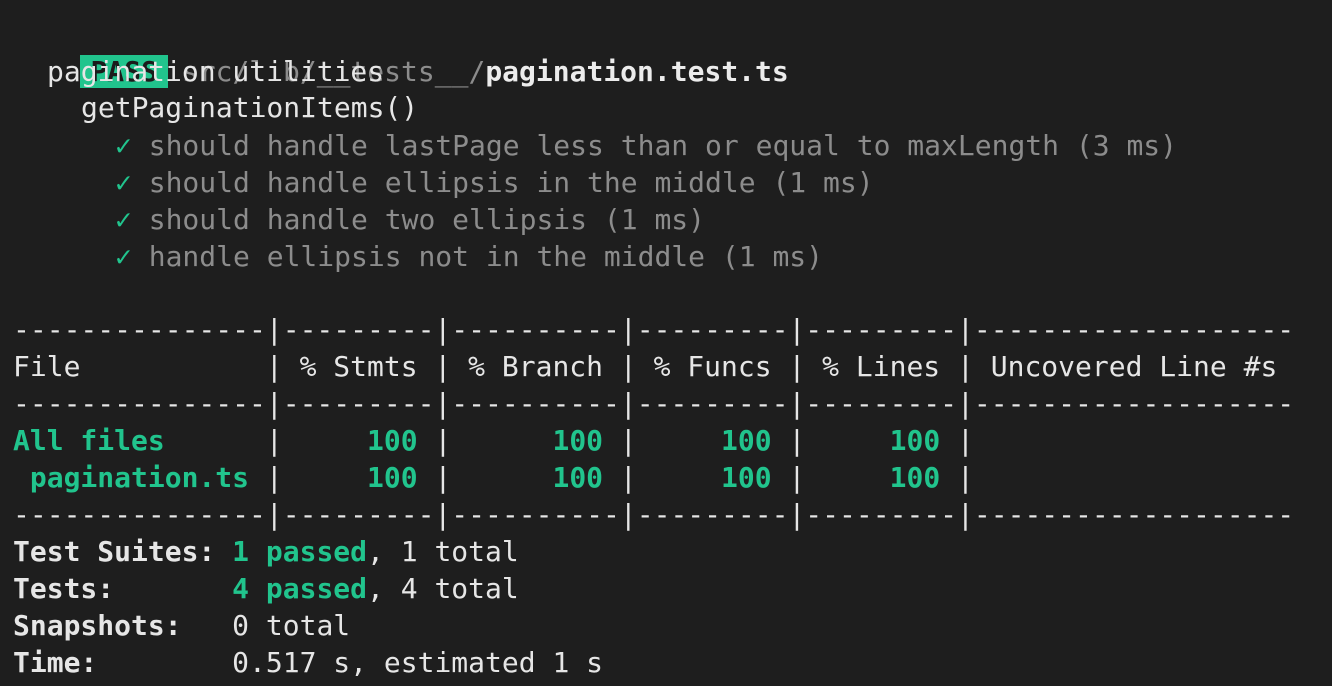 The width and height of the screenshot is (1332, 686). Describe the element at coordinates (139, 440) in the screenshot. I see `coverage-file: All files` at that location.